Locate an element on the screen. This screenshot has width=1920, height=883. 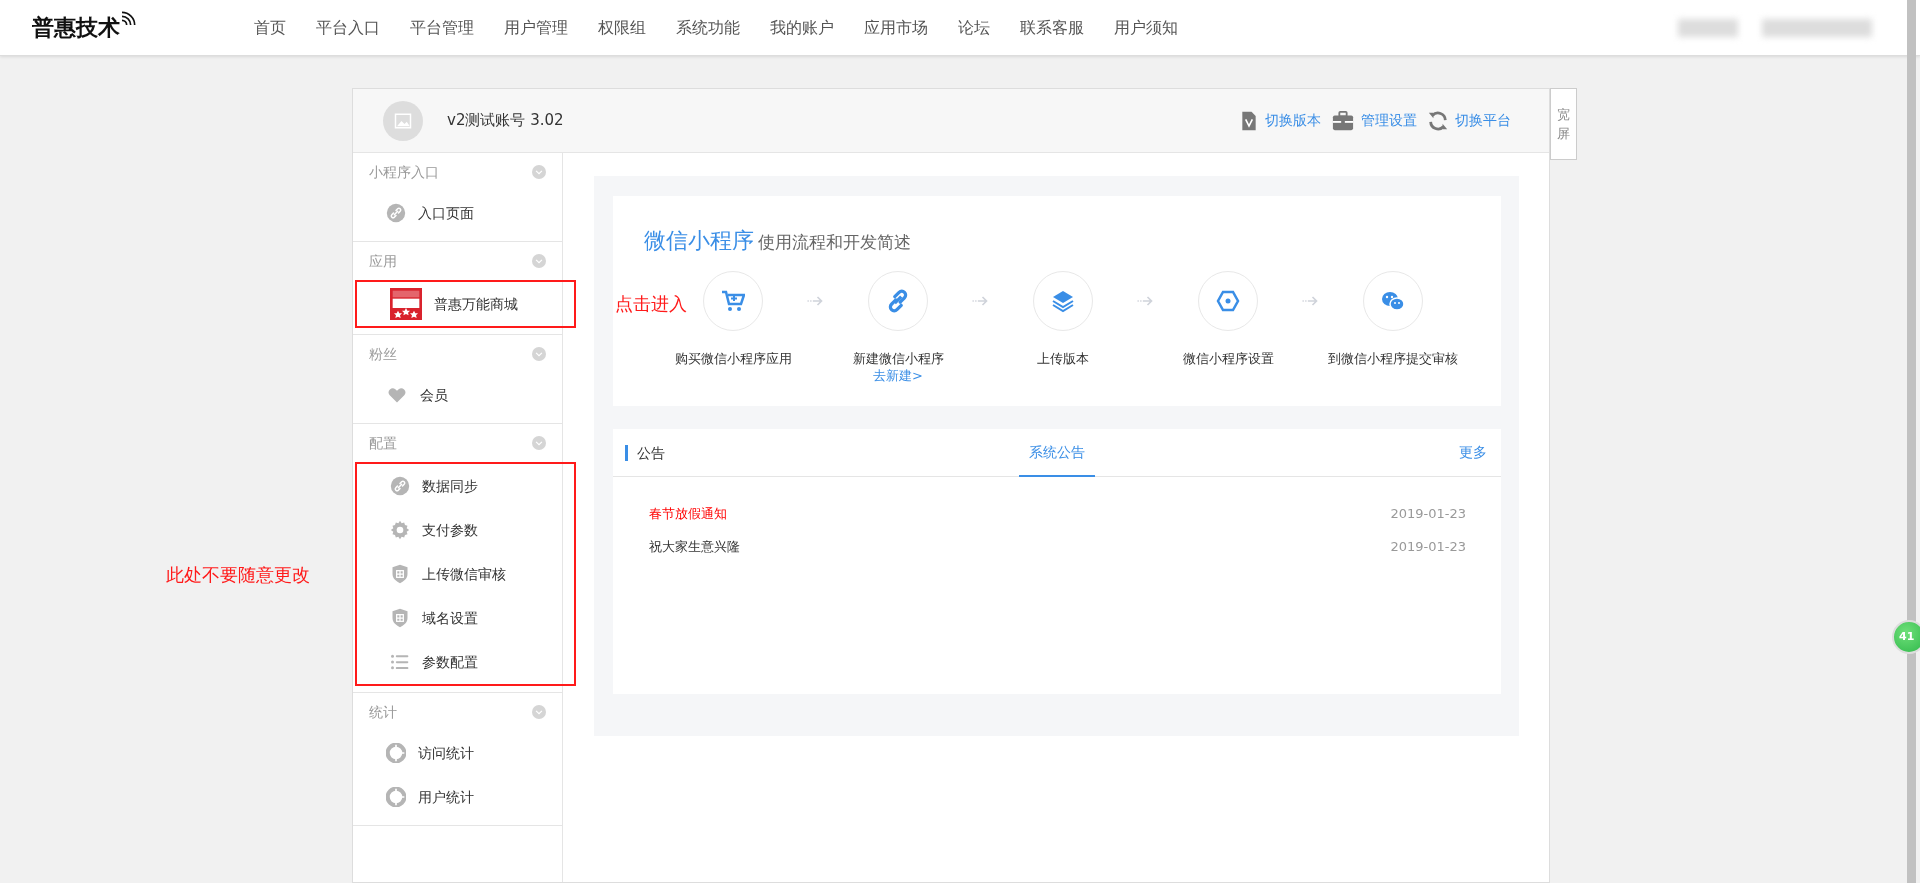
image-icon is located at coordinates (403, 120).